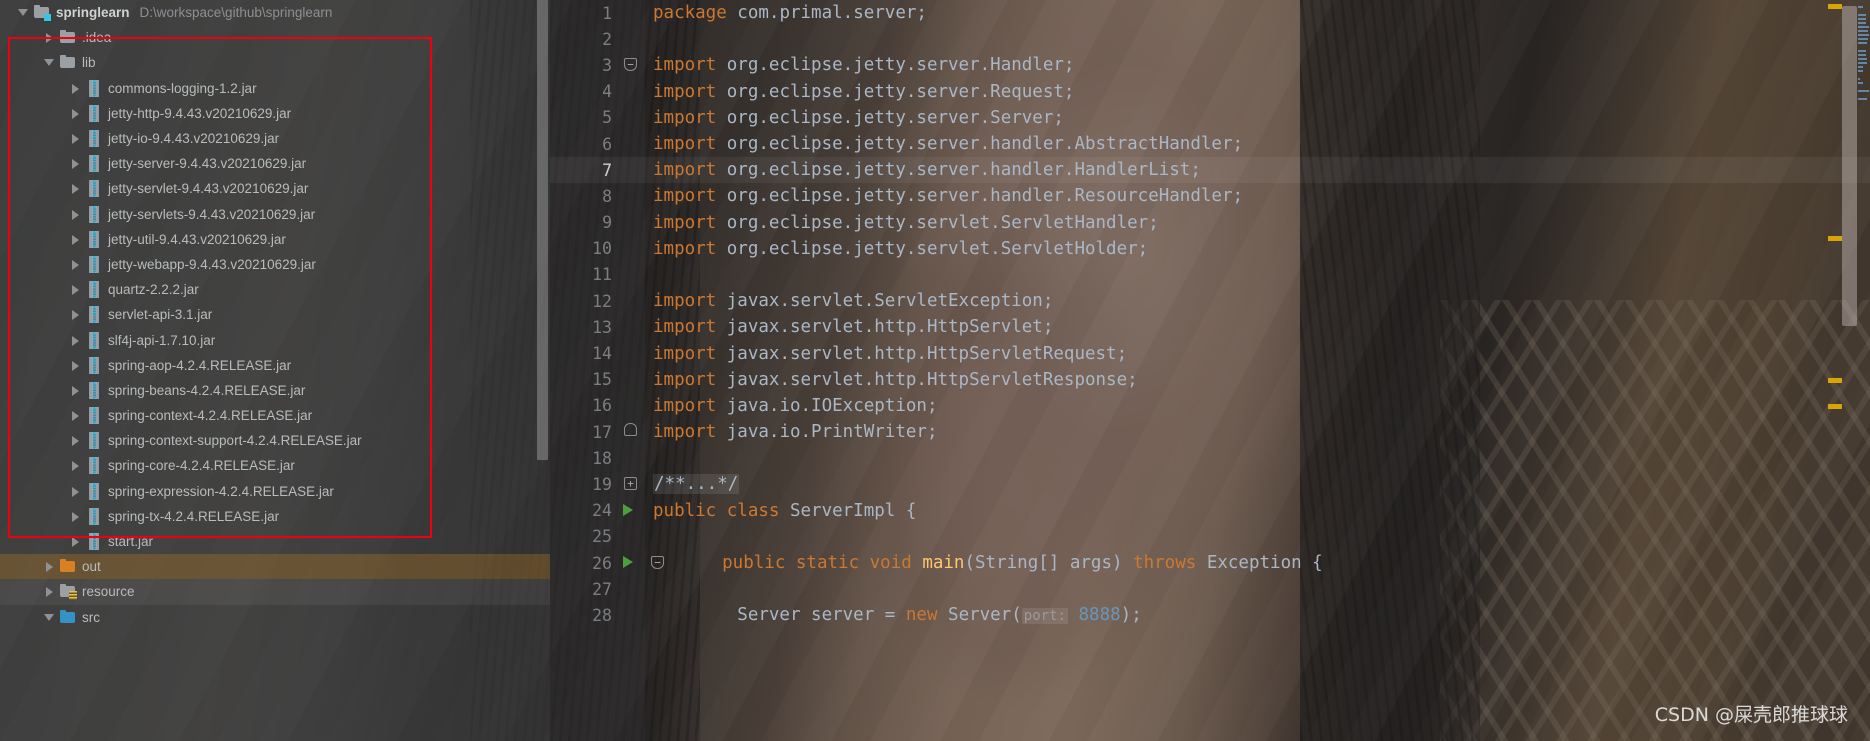 The image size is (1870, 741). Describe the element at coordinates (275, 62) in the screenshot. I see `tree-row-lib: lib` at that location.